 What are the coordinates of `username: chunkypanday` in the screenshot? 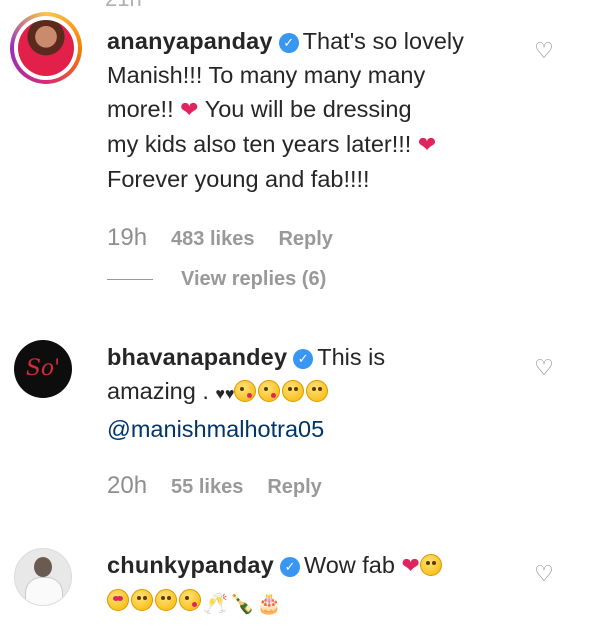 It's located at (190, 565).